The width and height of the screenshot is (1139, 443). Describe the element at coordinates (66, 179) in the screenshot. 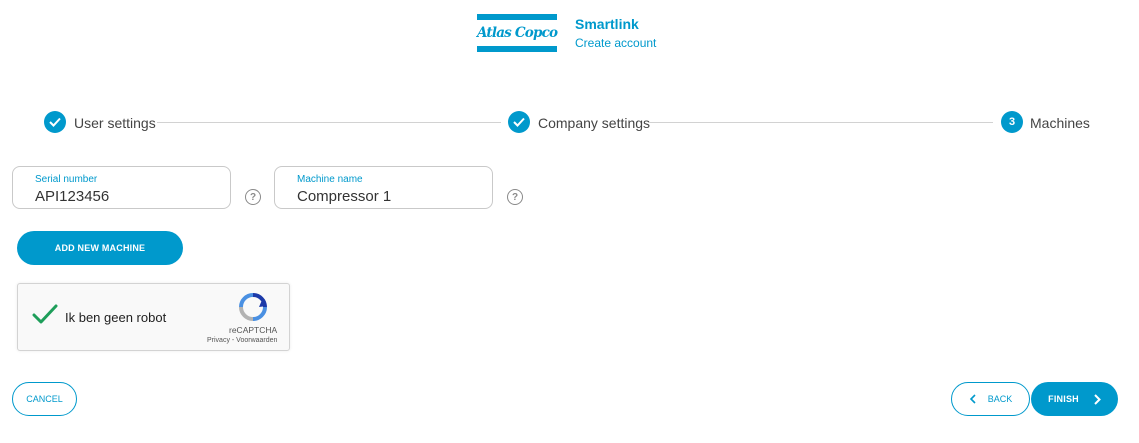

I see `serial-number-label: Serial number` at that location.